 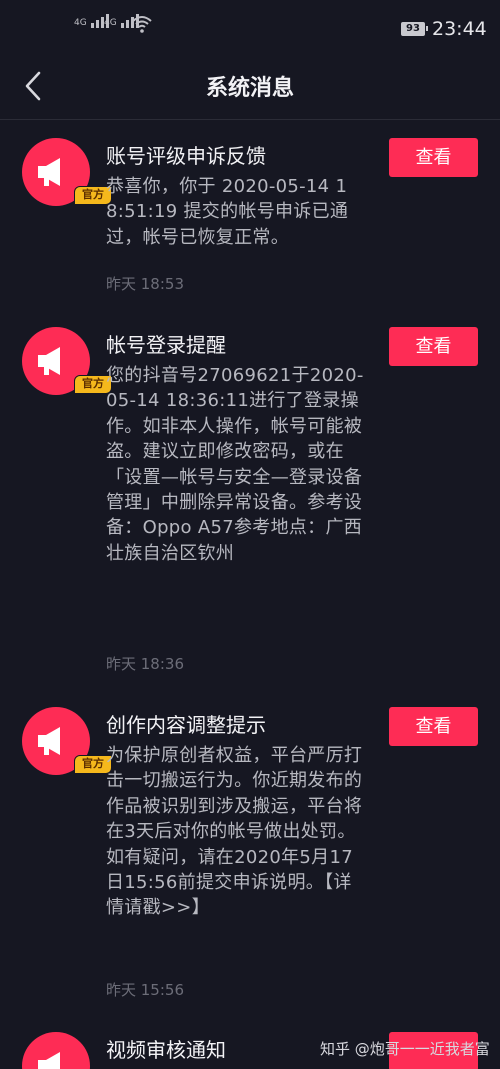 I want to click on status-bar: 4G 4G 93 23:44, so click(x=250, y=29).